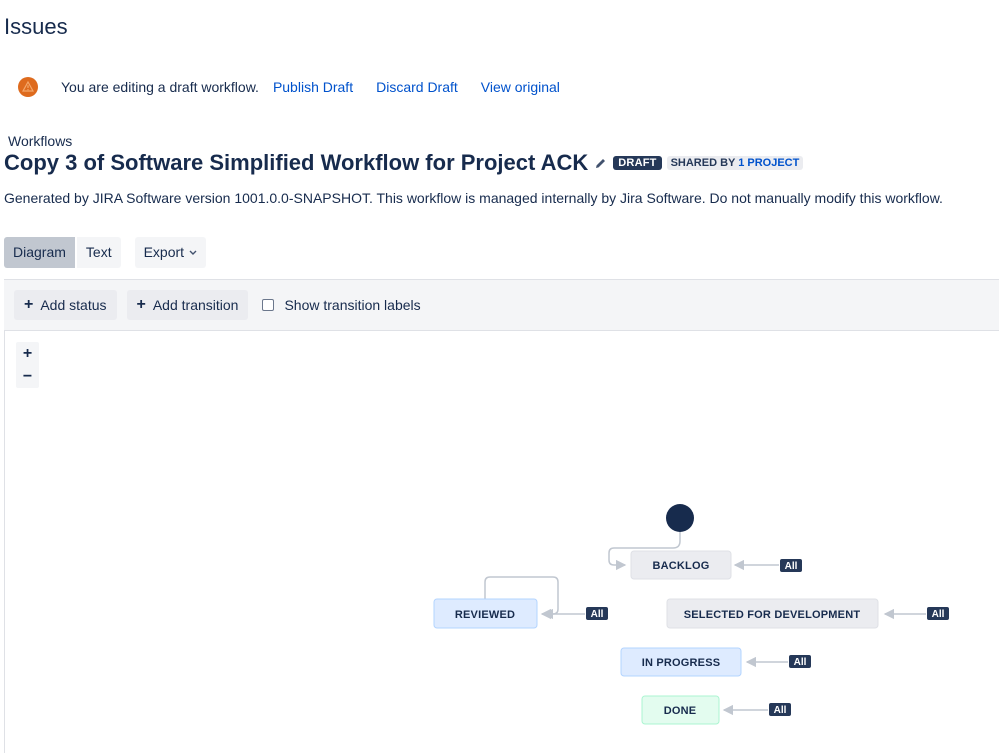 This screenshot has height=753, width=999. What do you see at coordinates (73, 305) in the screenshot?
I see `add-status-label: Add status` at bounding box center [73, 305].